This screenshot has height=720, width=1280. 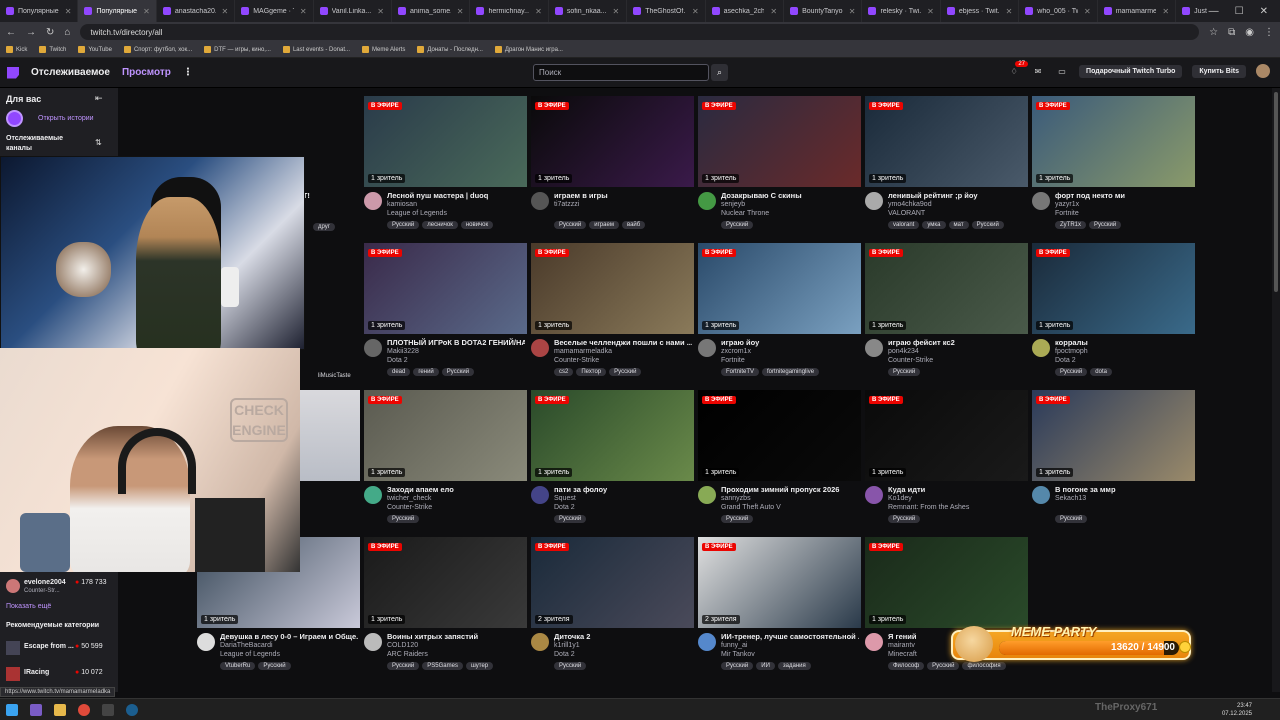 I want to click on stream-title: играю йоу, so click(x=790, y=342).